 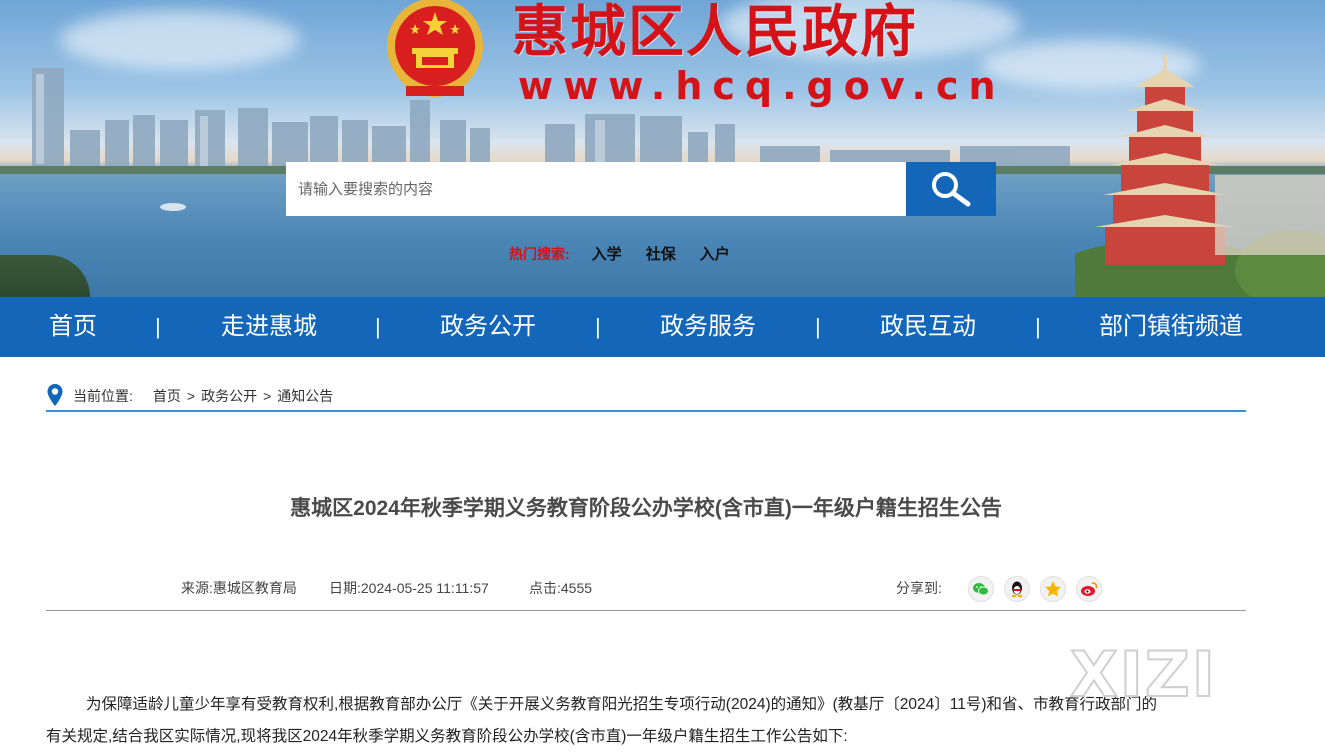 What do you see at coordinates (708, 327) in the screenshot?
I see `nav-item-gov-services: 政务服务` at bounding box center [708, 327].